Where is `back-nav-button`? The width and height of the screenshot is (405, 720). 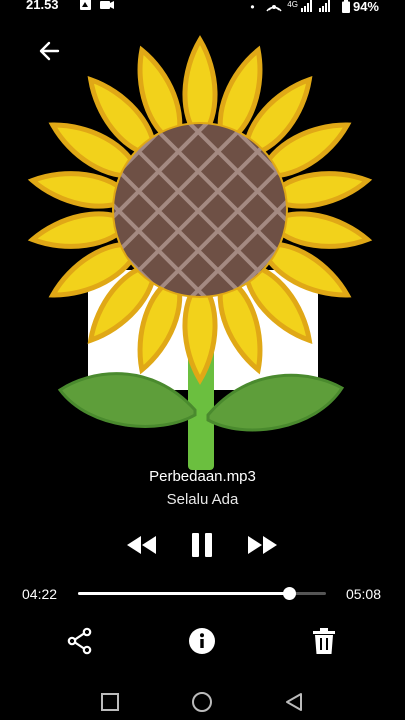 back-nav-button is located at coordinates (294, 702).